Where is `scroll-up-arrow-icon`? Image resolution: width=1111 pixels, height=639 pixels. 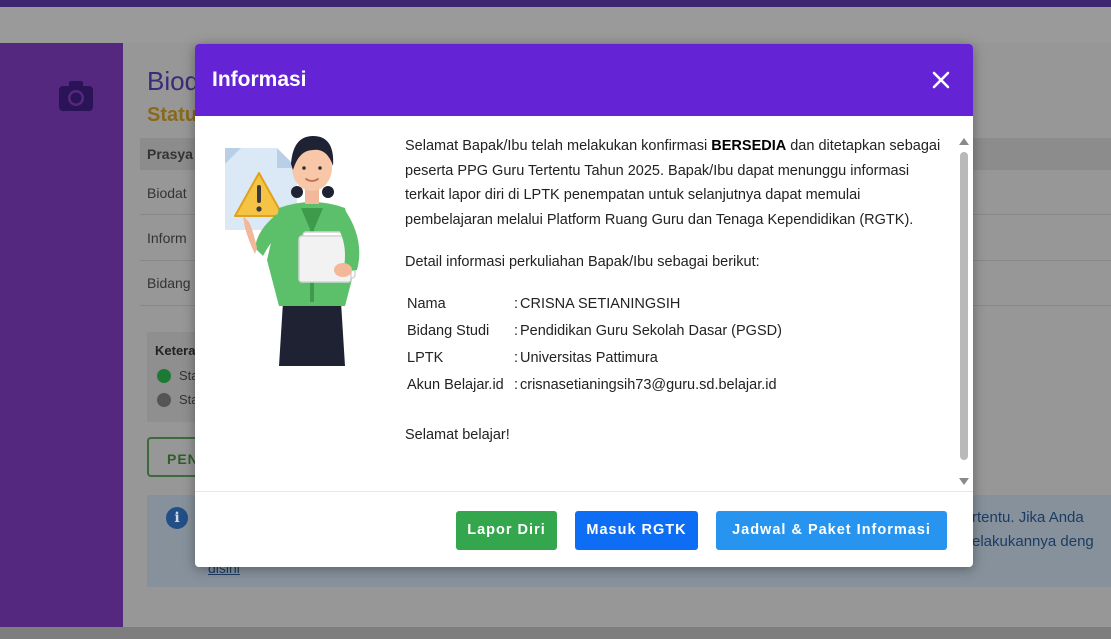 scroll-up-arrow-icon is located at coordinates (964, 141).